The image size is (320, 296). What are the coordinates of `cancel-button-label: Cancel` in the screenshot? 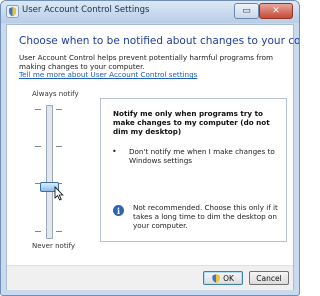 It's located at (269, 278).